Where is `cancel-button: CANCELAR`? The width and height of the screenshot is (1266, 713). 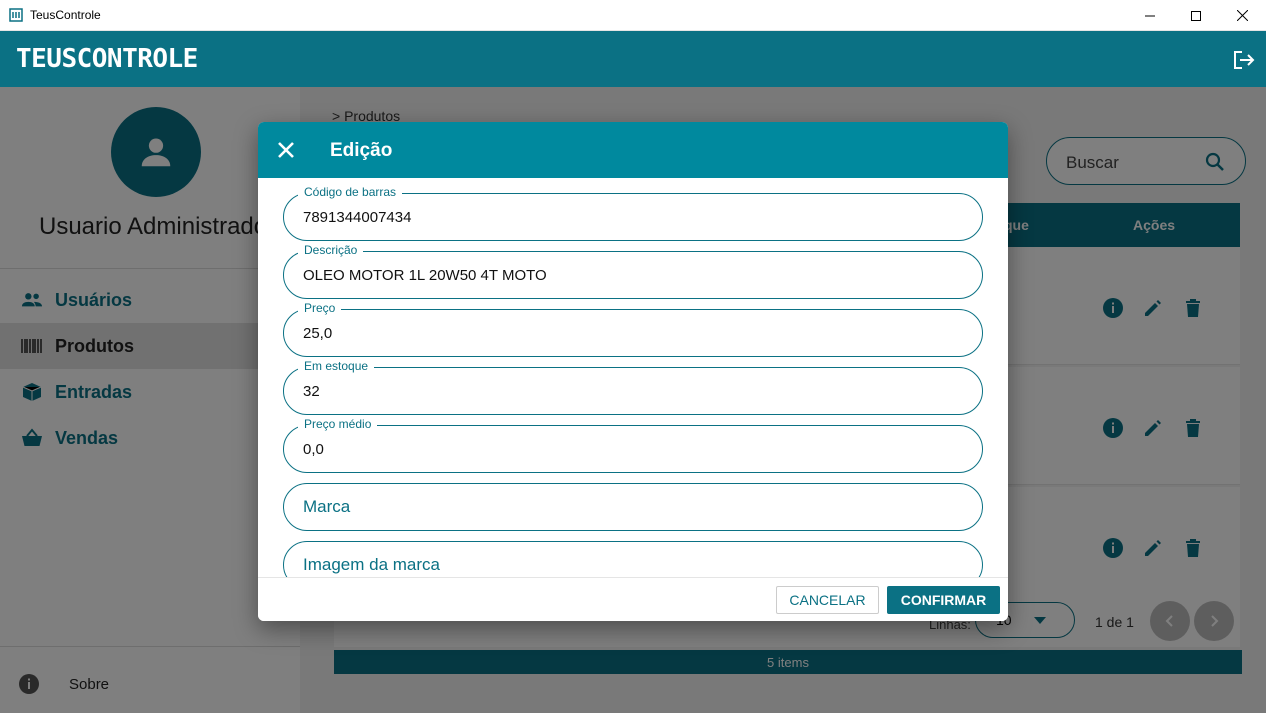
cancel-button: CANCELAR is located at coordinates (827, 600).